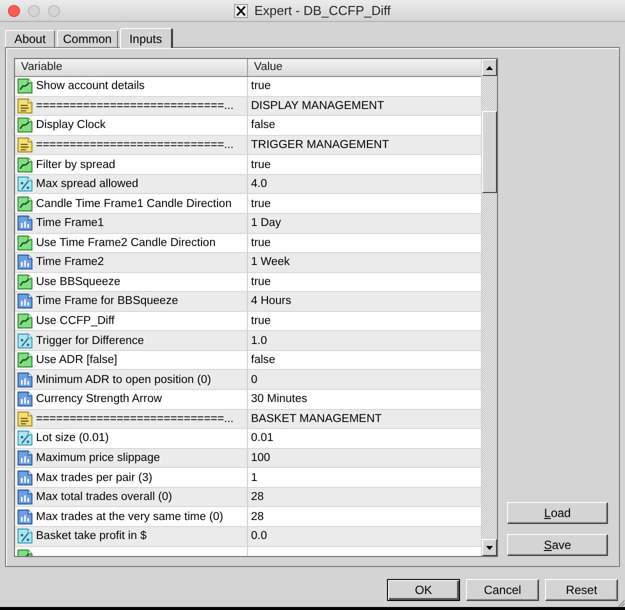 The width and height of the screenshot is (625, 610). What do you see at coordinates (557, 513) in the screenshot?
I see `side-button: Load` at bounding box center [557, 513].